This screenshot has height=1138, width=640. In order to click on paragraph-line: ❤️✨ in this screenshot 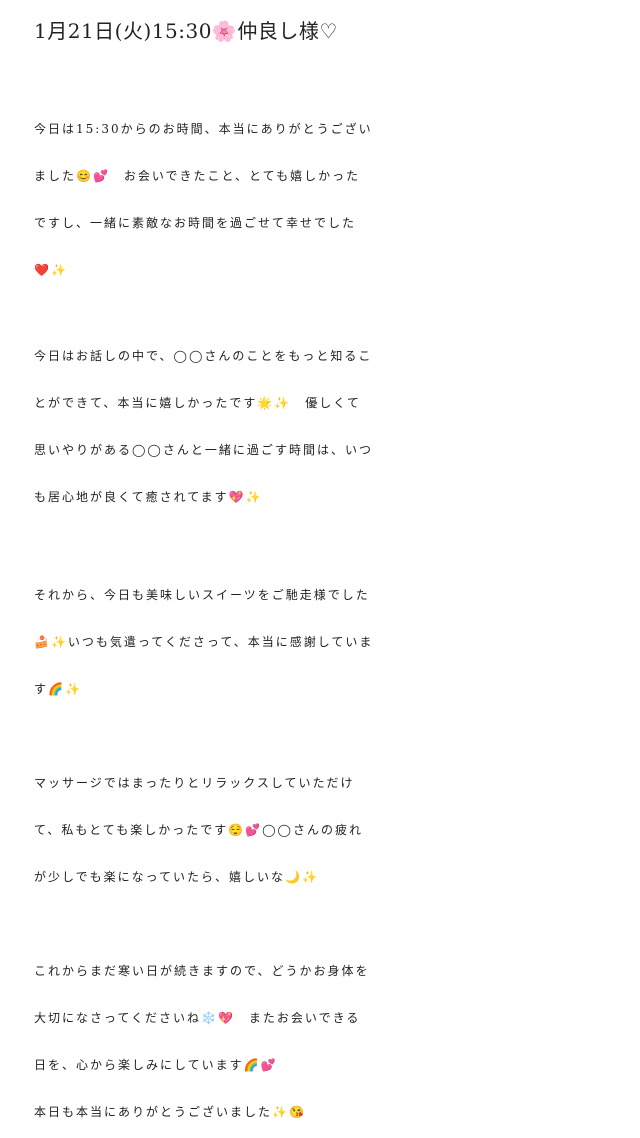, I will do `click(51, 270)`.